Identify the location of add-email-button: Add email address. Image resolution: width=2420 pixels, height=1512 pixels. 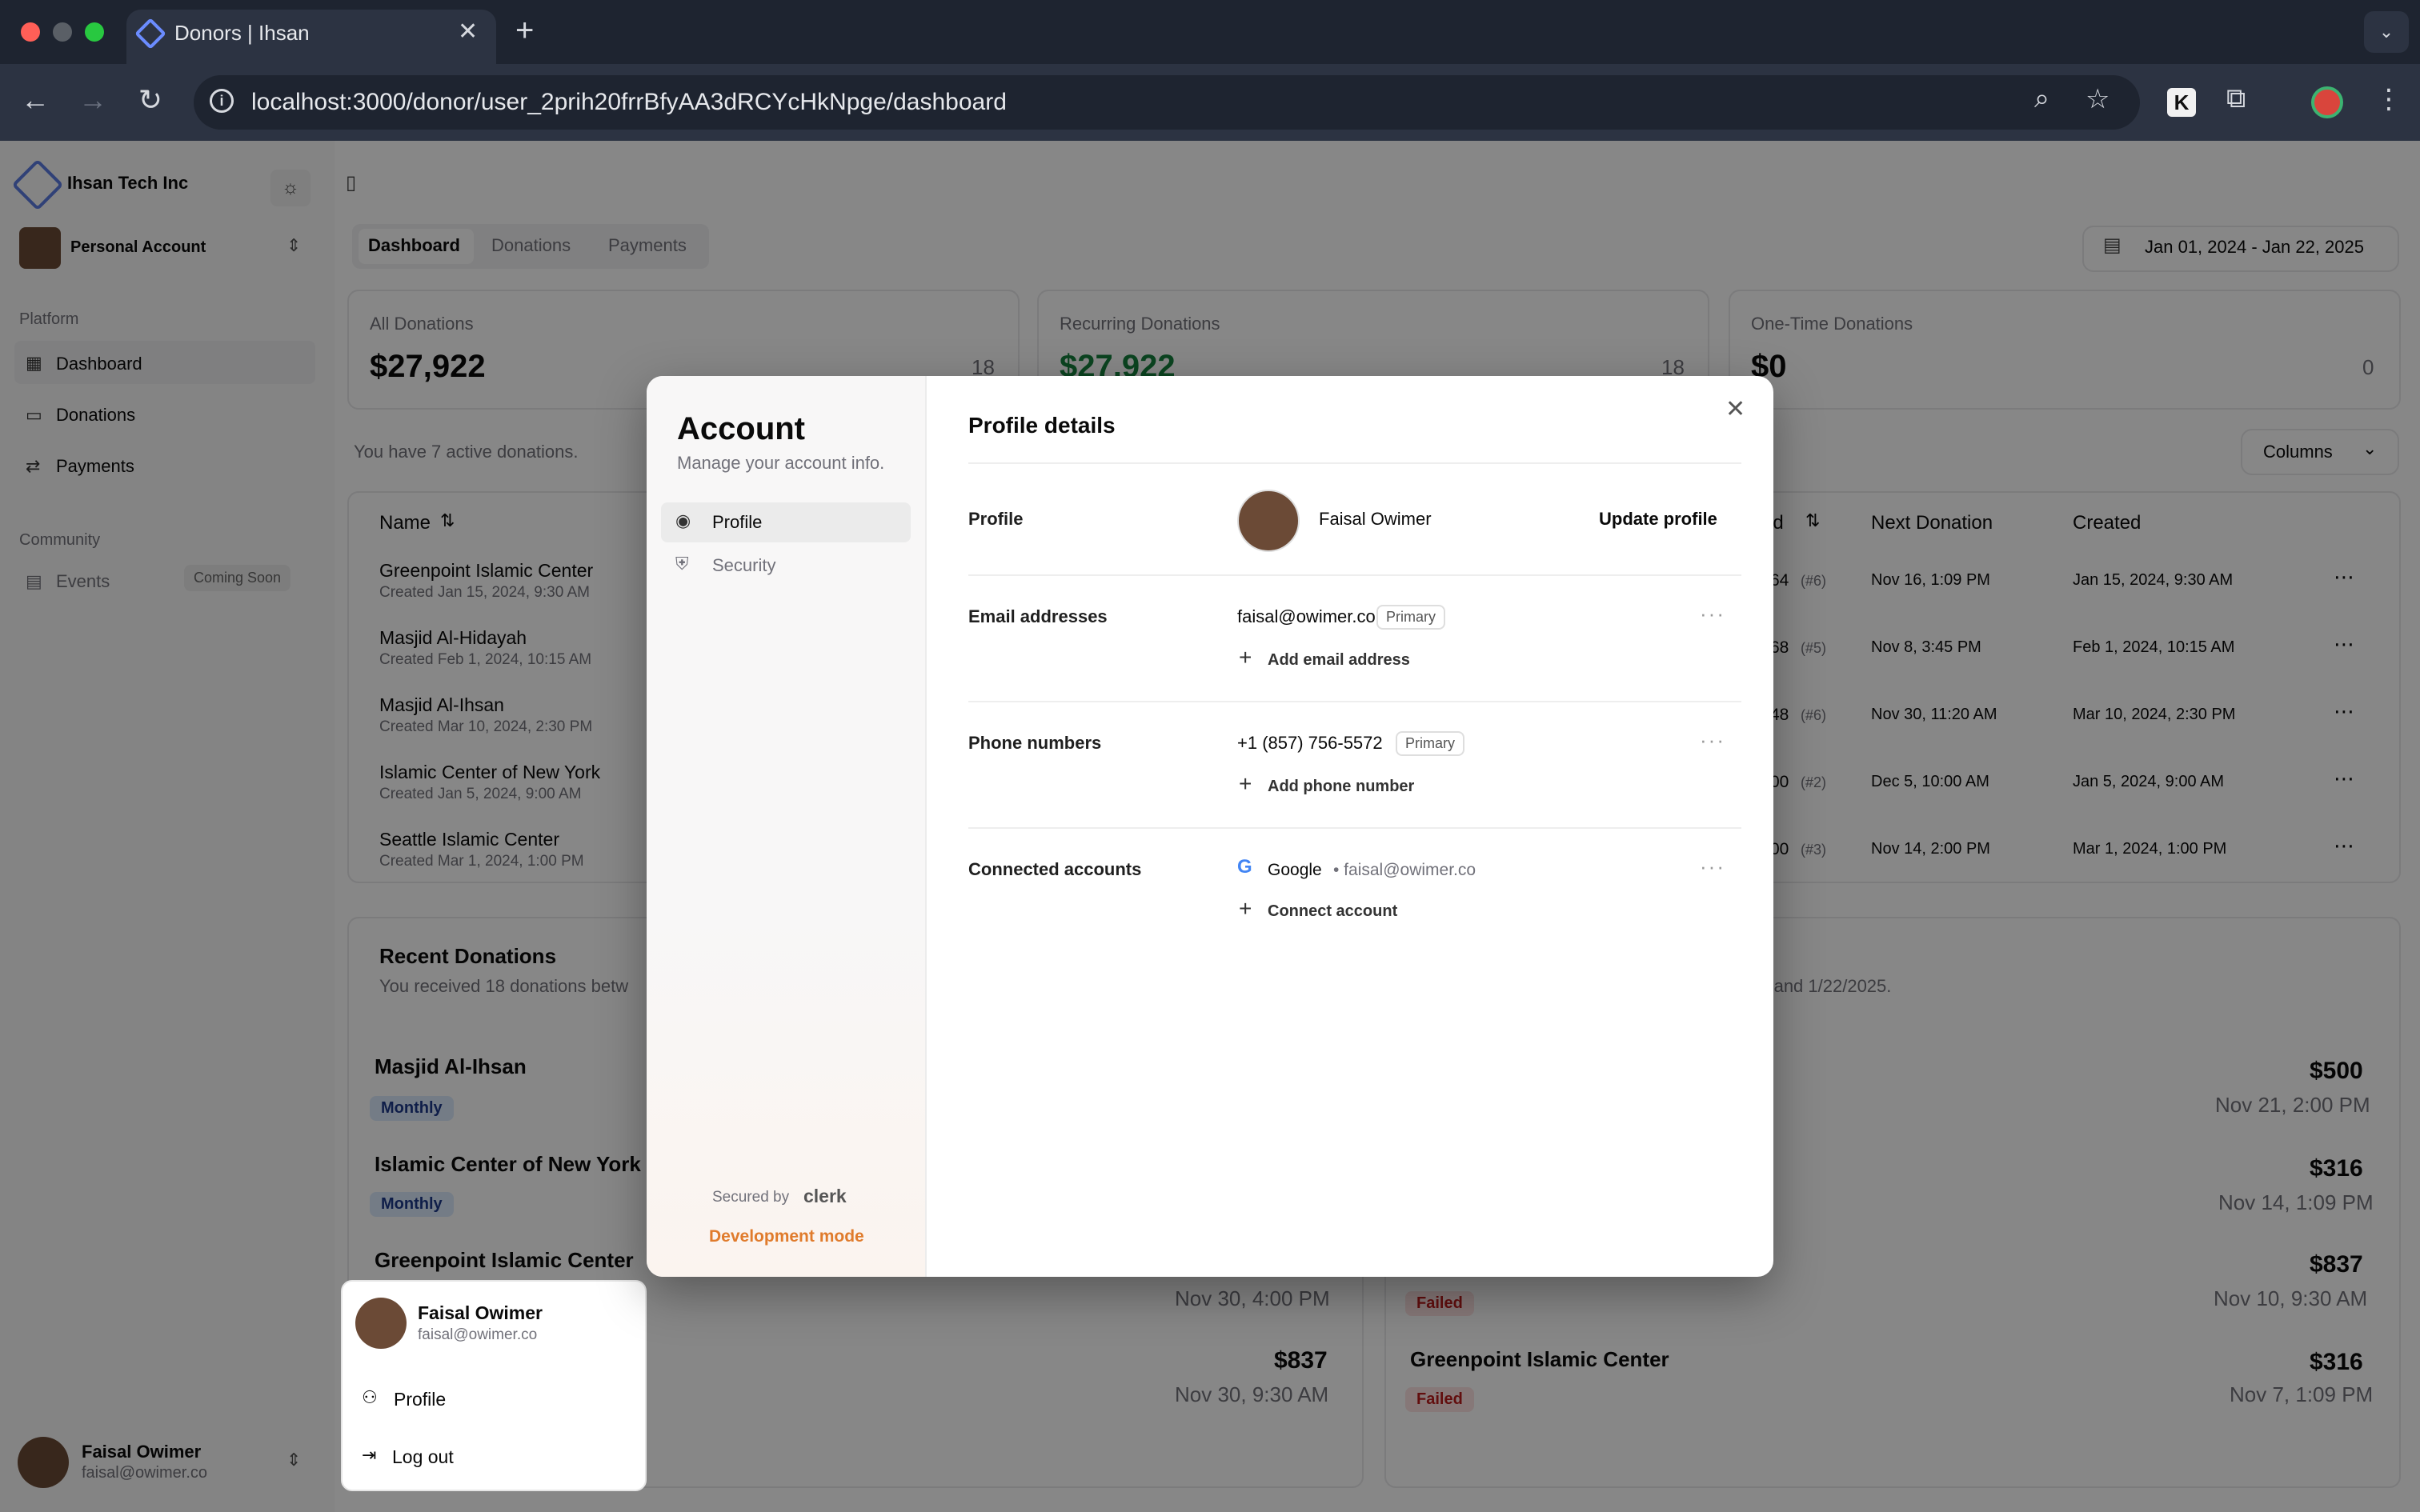
(1339, 660).